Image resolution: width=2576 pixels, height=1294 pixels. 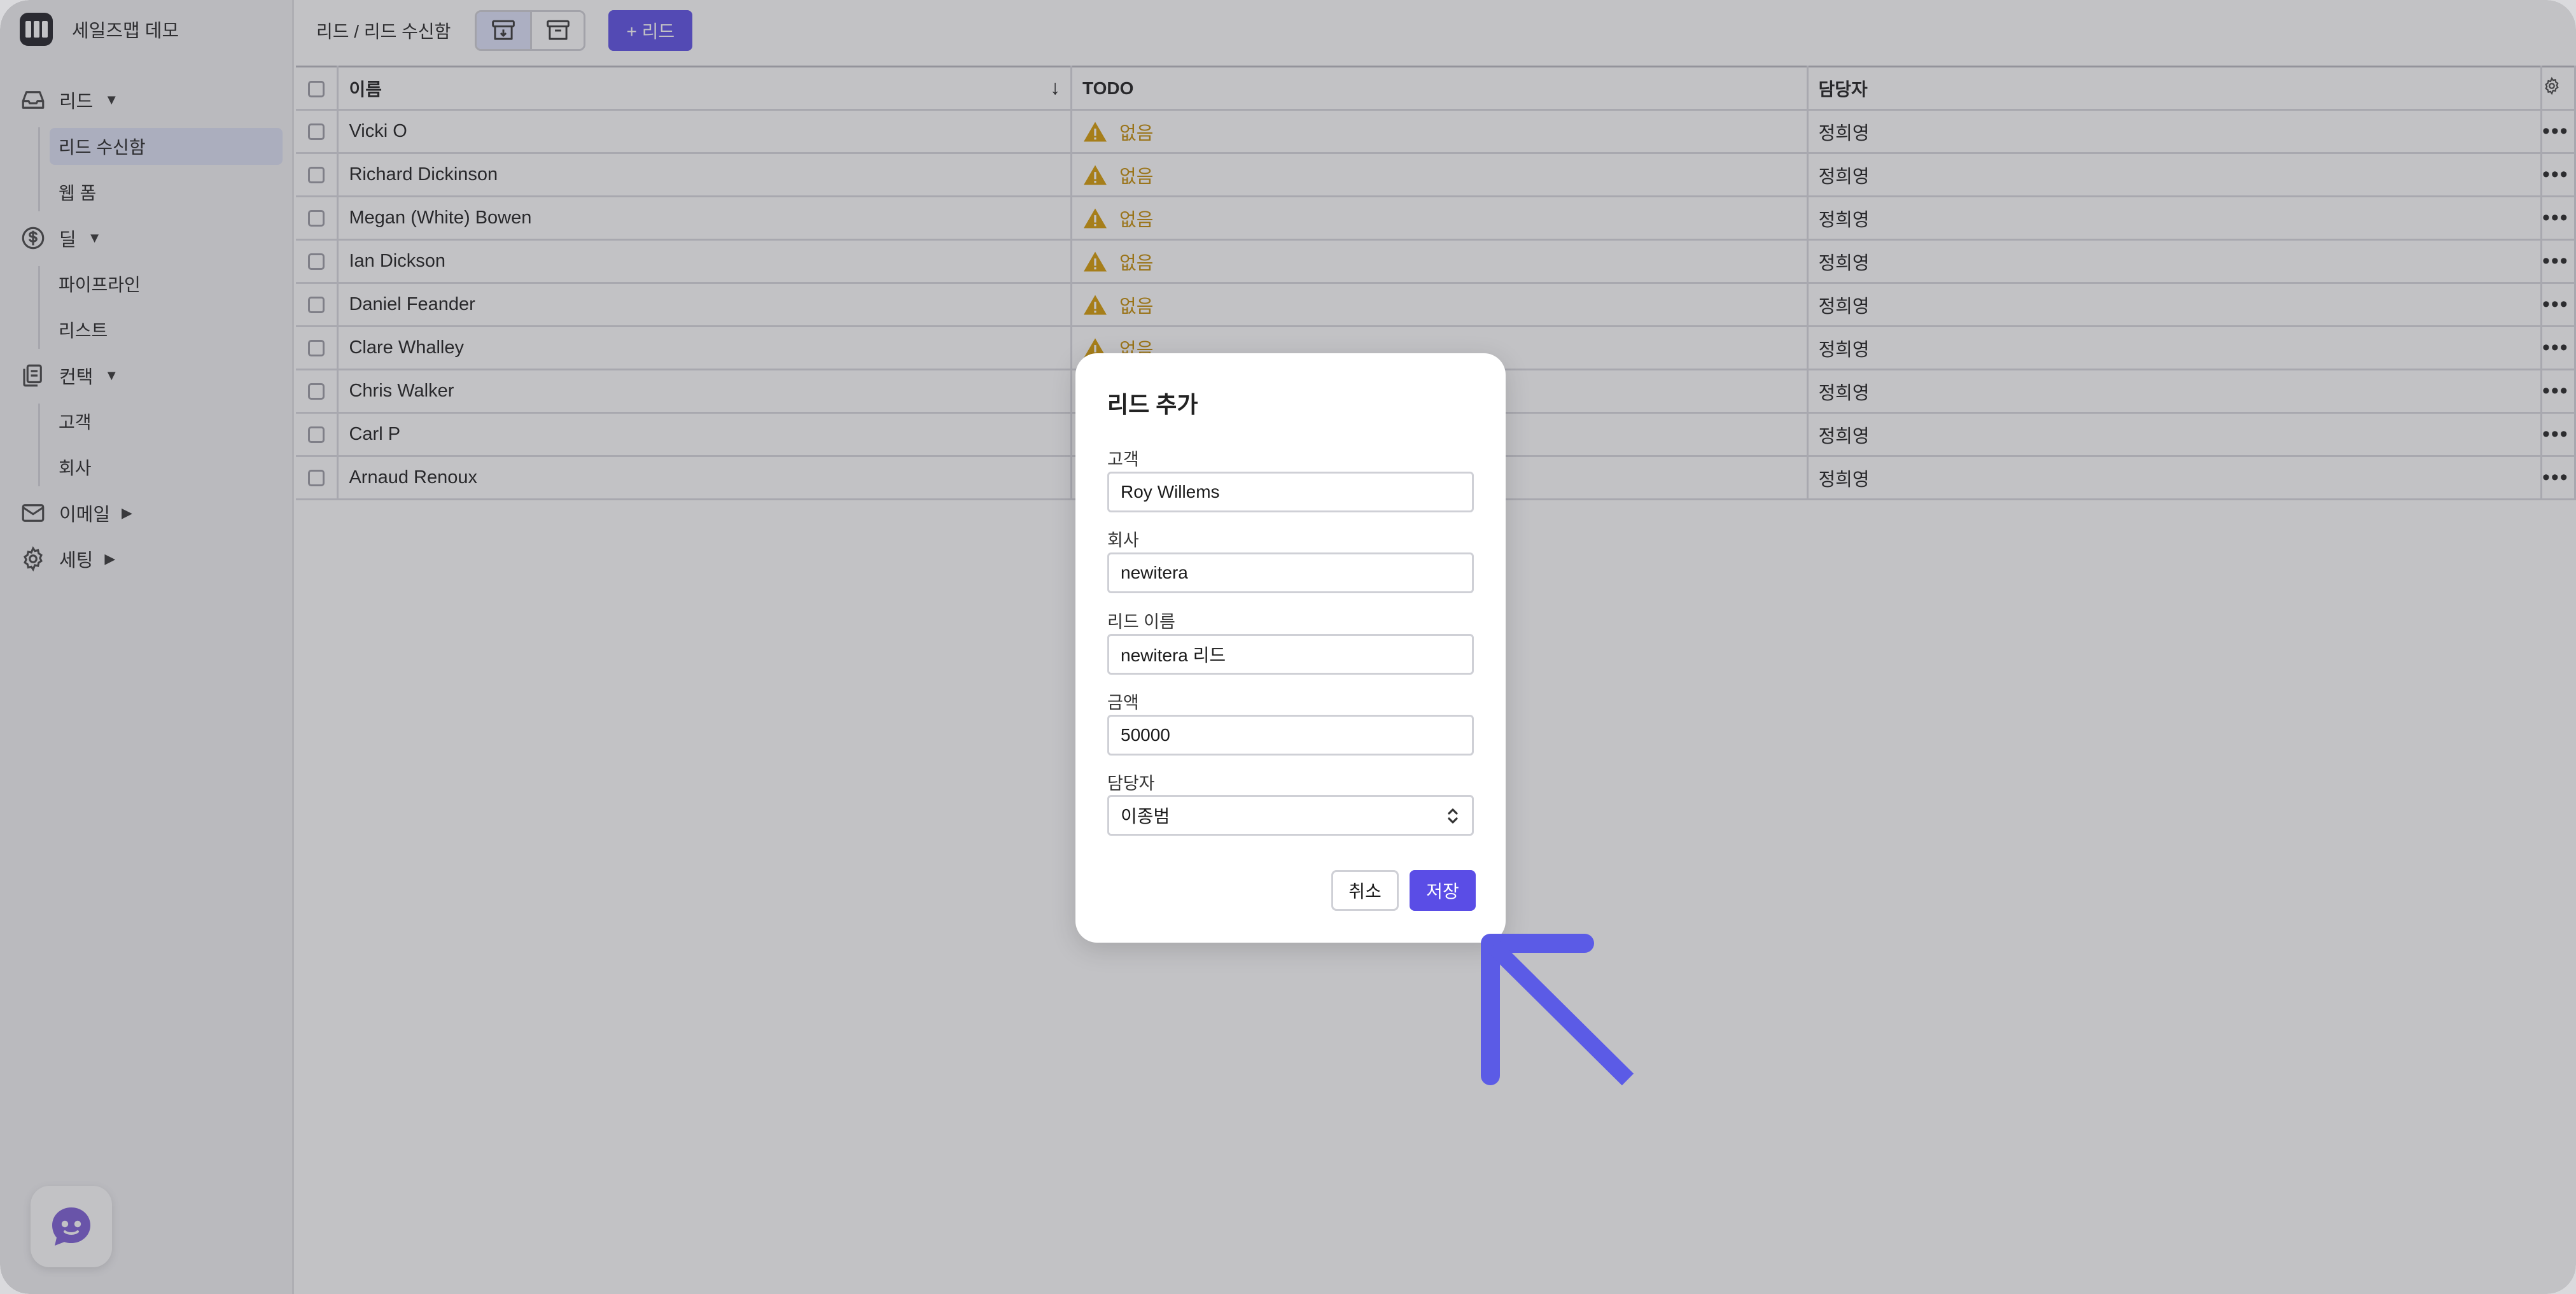 What do you see at coordinates (1154, 573) in the screenshot?
I see `company-value: newitera` at bounding box center [1154, 573].